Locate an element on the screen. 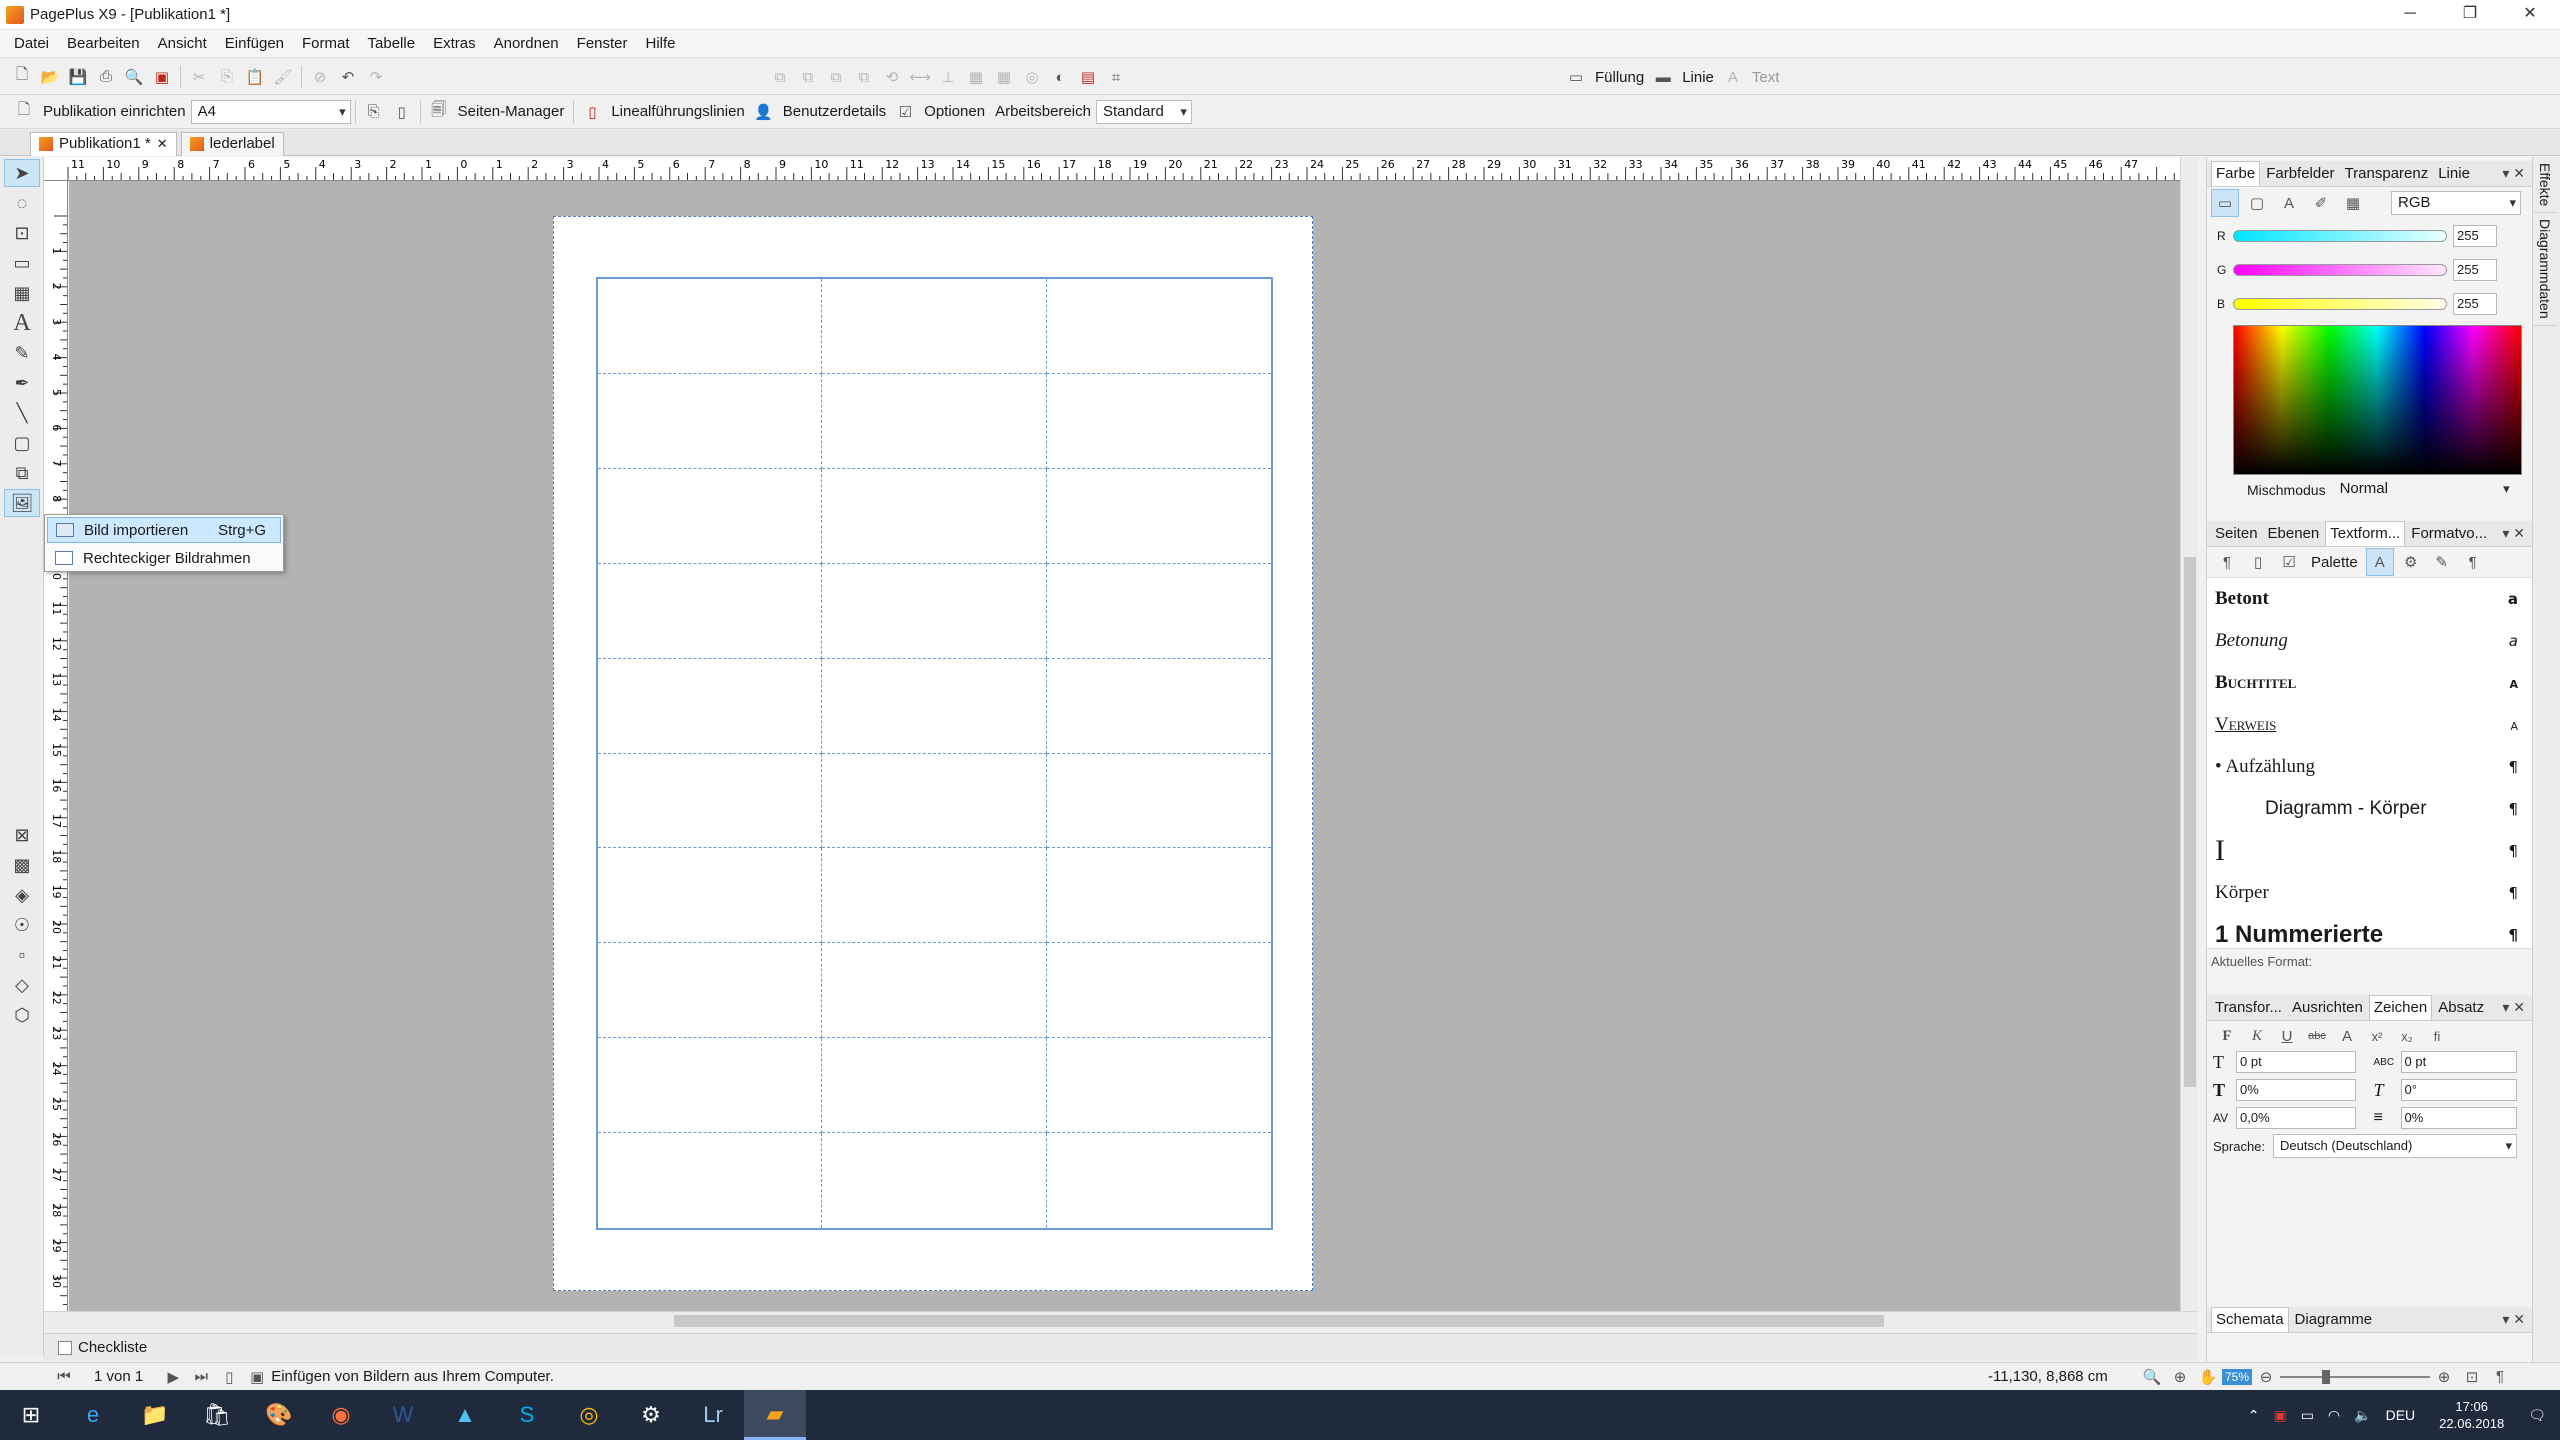  zoom-slider is located at coordinates (2355, 1376).